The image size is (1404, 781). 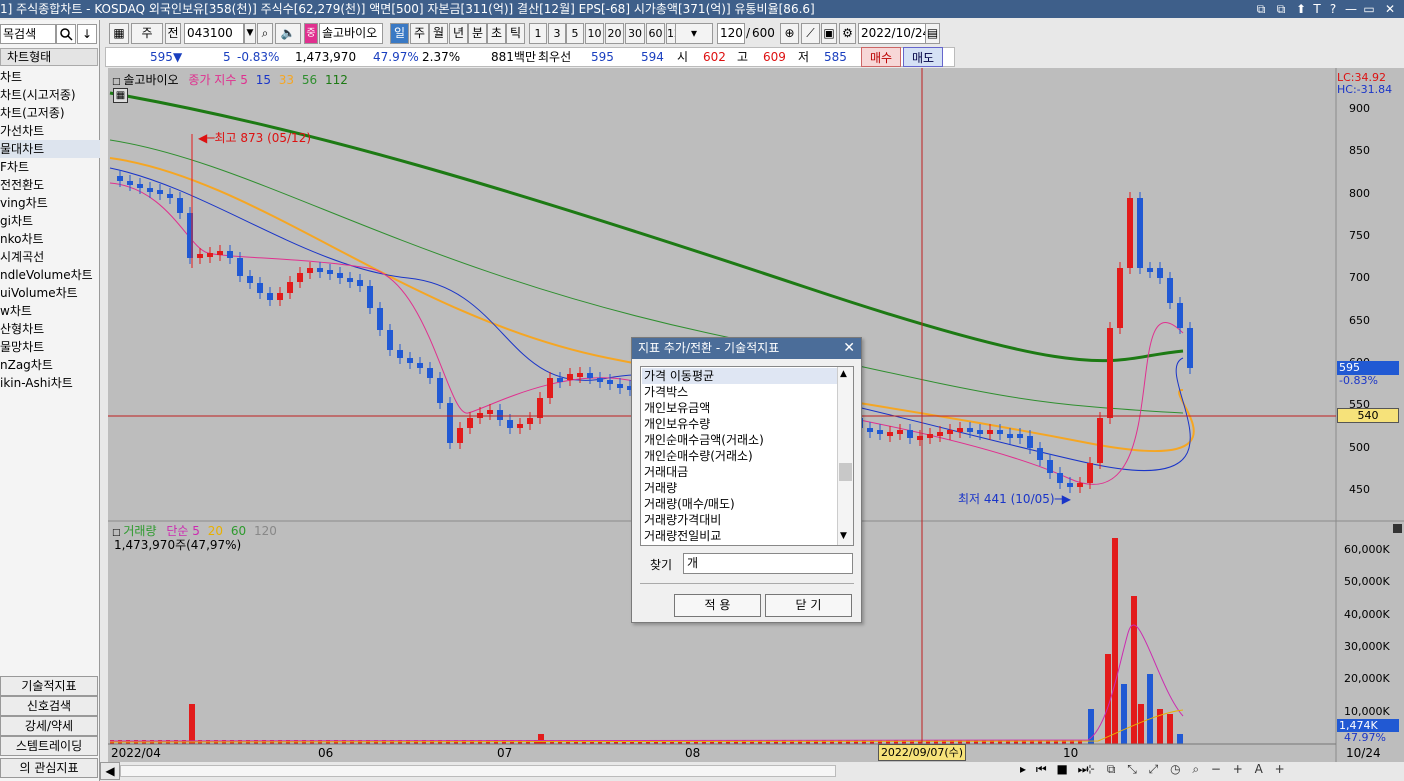 What do you see at coordinates (438, 33) in the screenshot?
I see `period-button: 월` at bounding box center [438, 33].